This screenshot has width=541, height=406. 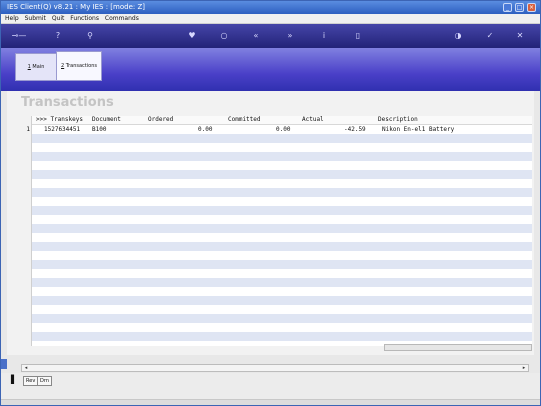 I want to click on key-icon: ⊸—, so click(x=19, y=36).